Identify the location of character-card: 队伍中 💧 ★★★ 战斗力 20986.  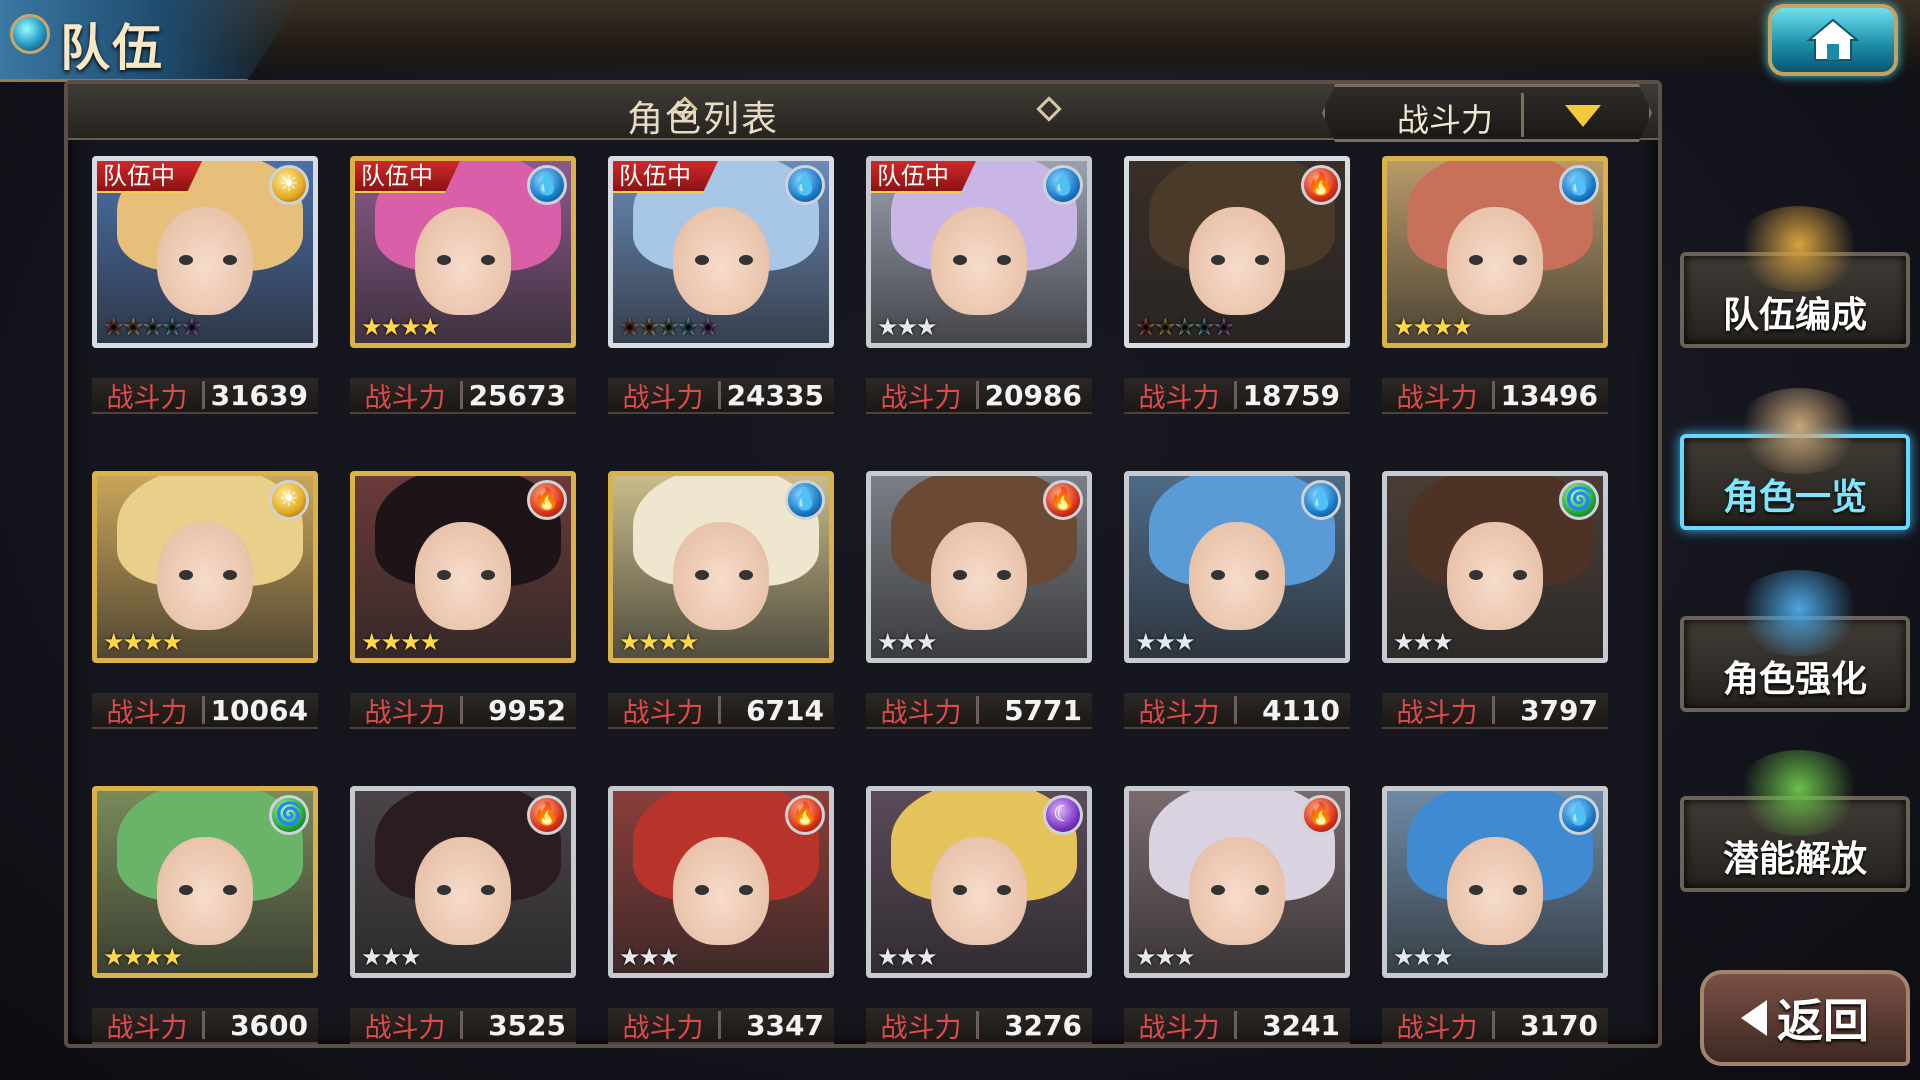
(979, 306).